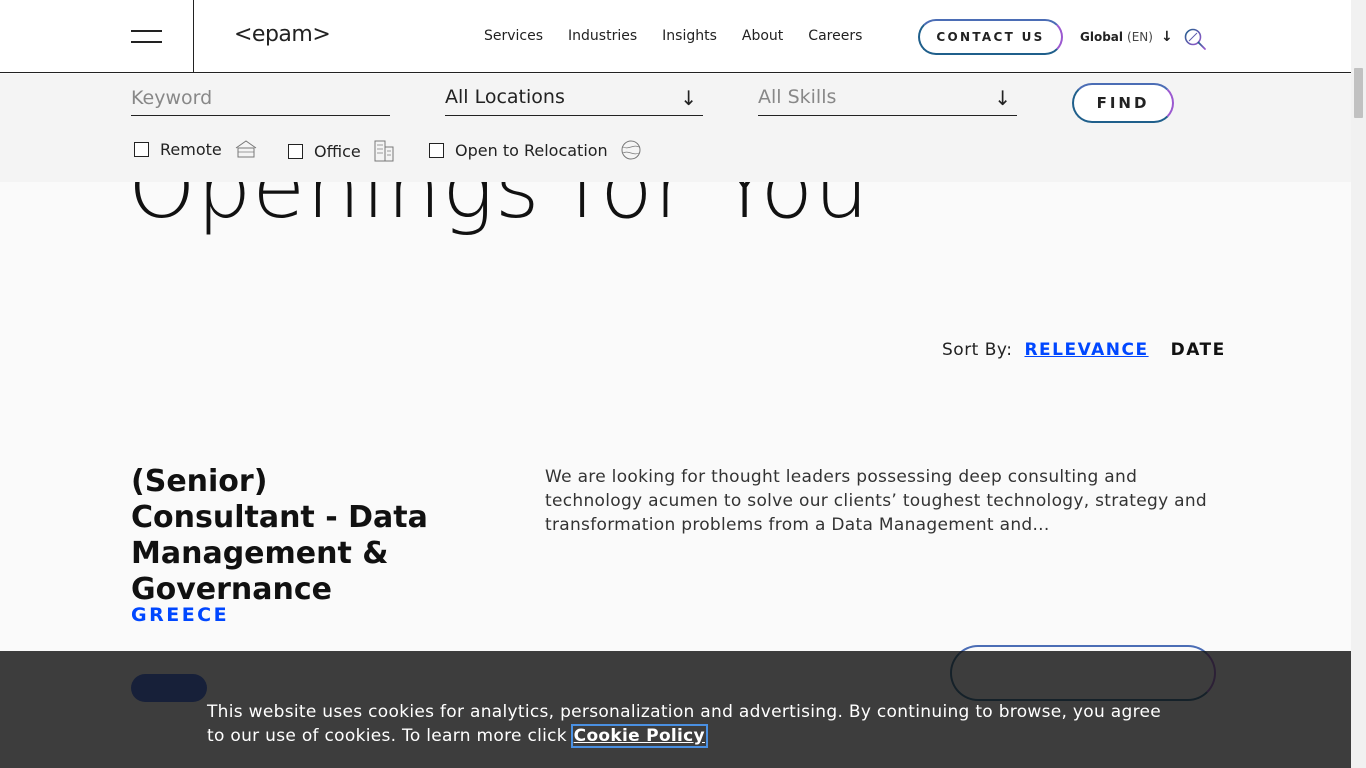 The height and width of the screenshot is (768, 1366). Describe the element at coordinates (835, 36) in the screenshot. I see `nav-careers: Careers` at that location.